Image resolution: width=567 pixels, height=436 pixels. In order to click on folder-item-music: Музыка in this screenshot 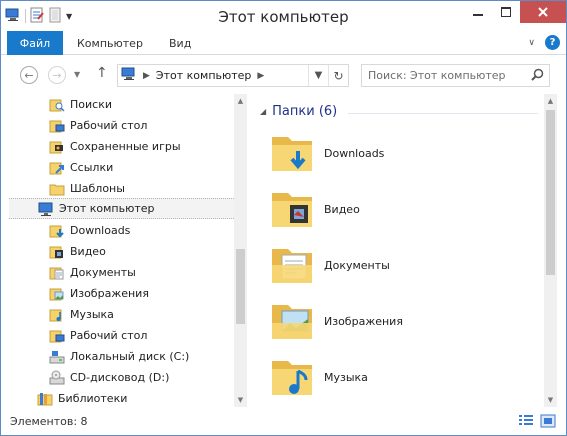, I will do `click(398, 377)`.